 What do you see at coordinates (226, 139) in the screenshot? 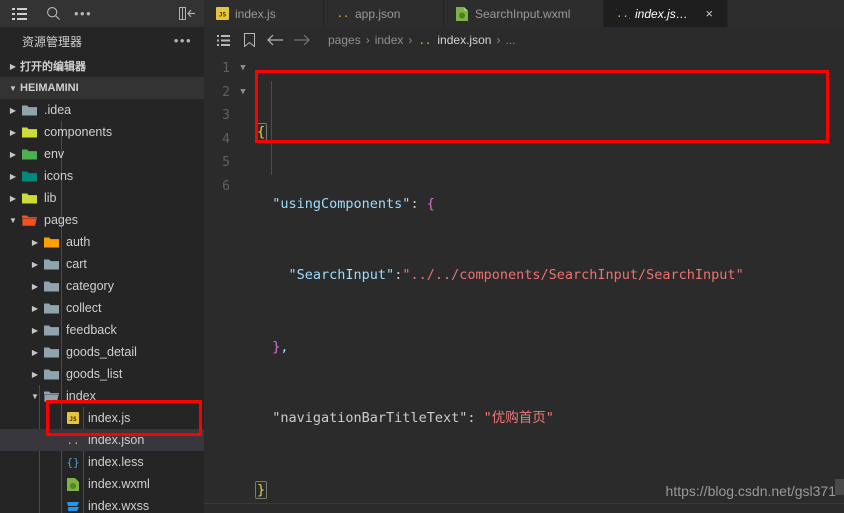
I see `line-number: 4` at bounding box center [226, 139].